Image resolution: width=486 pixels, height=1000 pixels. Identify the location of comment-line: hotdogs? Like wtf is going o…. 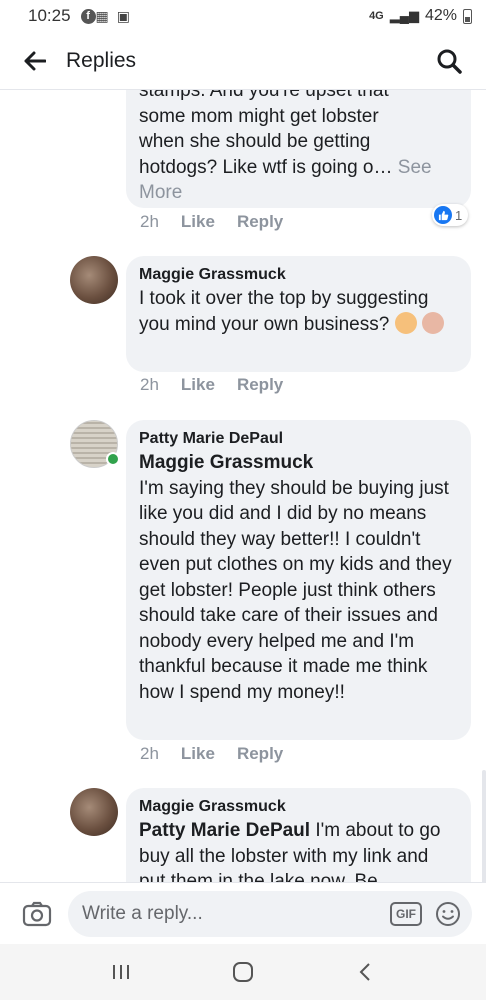
(268, 167).